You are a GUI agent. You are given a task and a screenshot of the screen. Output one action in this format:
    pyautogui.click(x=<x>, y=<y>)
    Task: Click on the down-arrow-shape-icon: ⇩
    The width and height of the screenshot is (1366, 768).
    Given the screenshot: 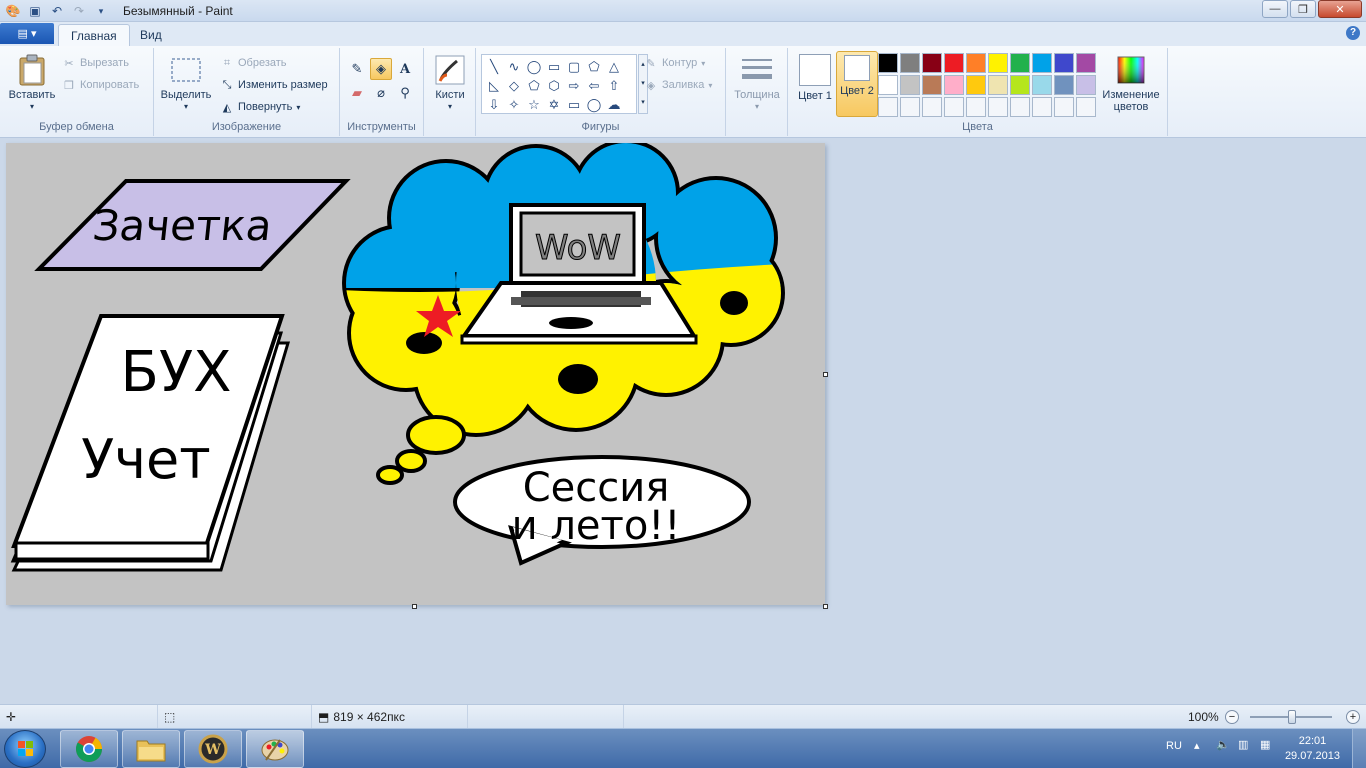 What is the action you would take?
    pyautogui.click(x=494, y=104)
    